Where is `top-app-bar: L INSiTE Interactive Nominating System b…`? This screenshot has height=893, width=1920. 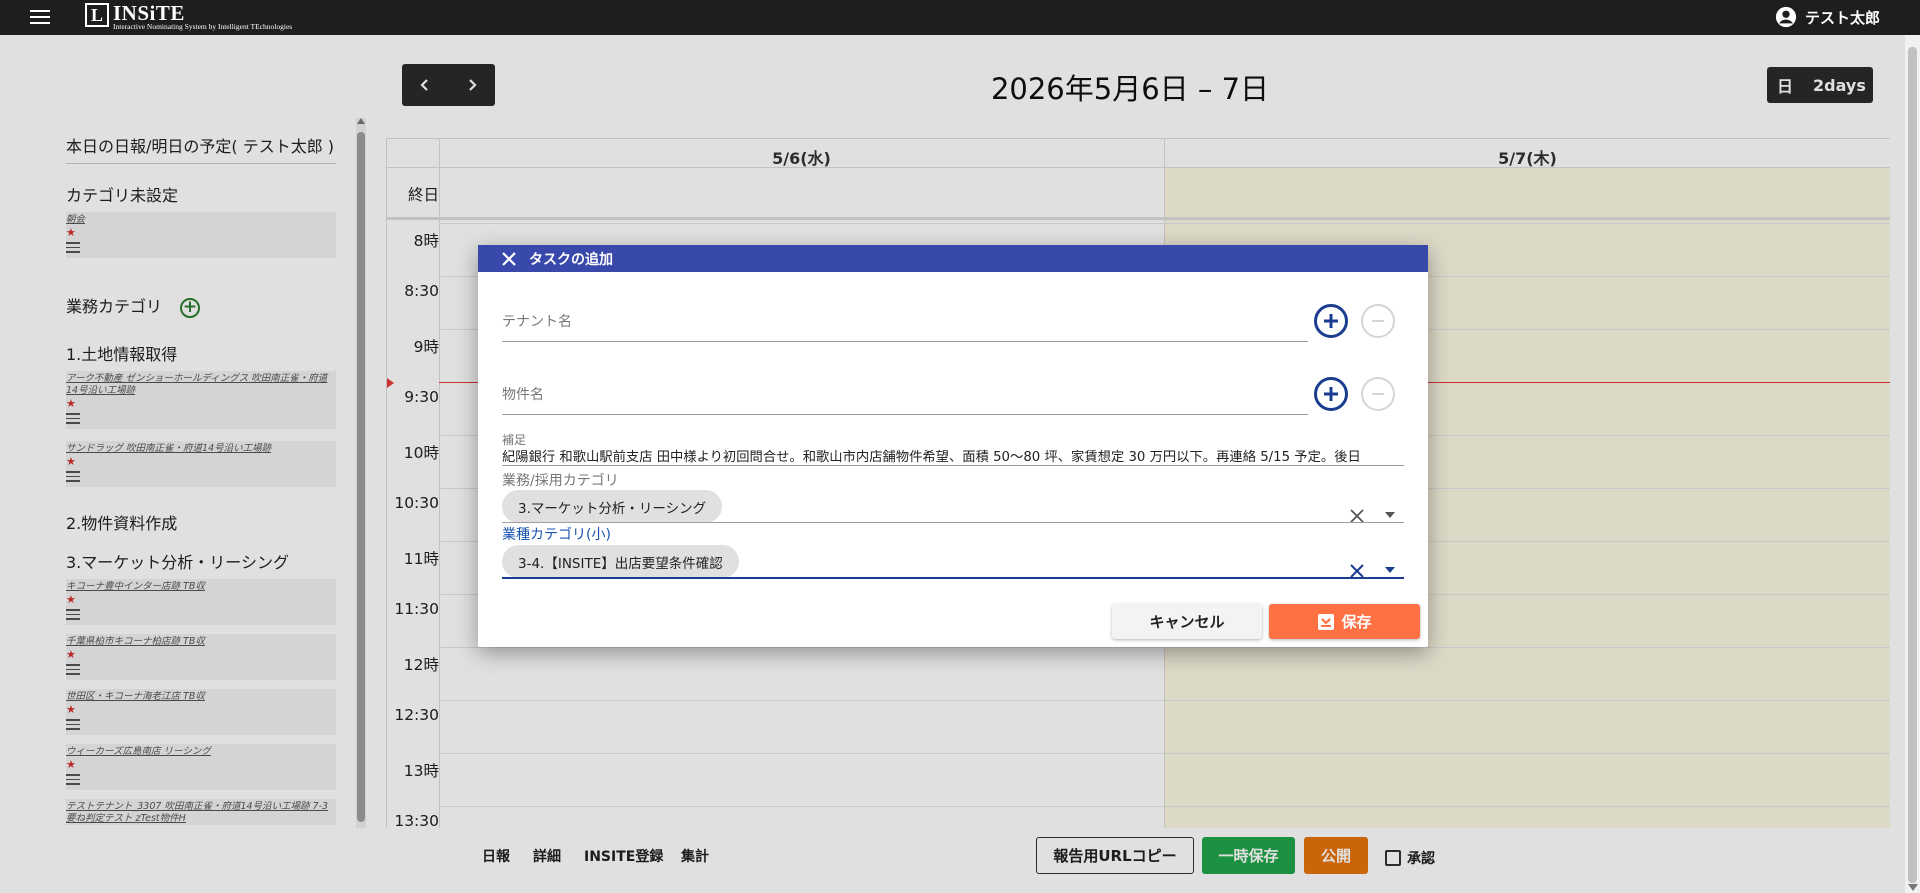
top-app-bar: L INSiTE Interactive Nominating System b… is located at coordinates (960, 17).